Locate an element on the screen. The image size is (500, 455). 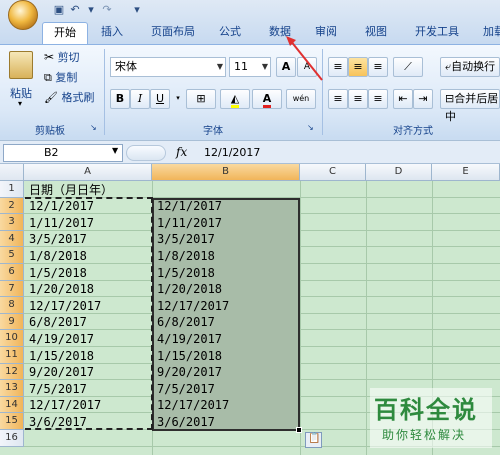
row-header: 16 is located at coordinates (12, 438).